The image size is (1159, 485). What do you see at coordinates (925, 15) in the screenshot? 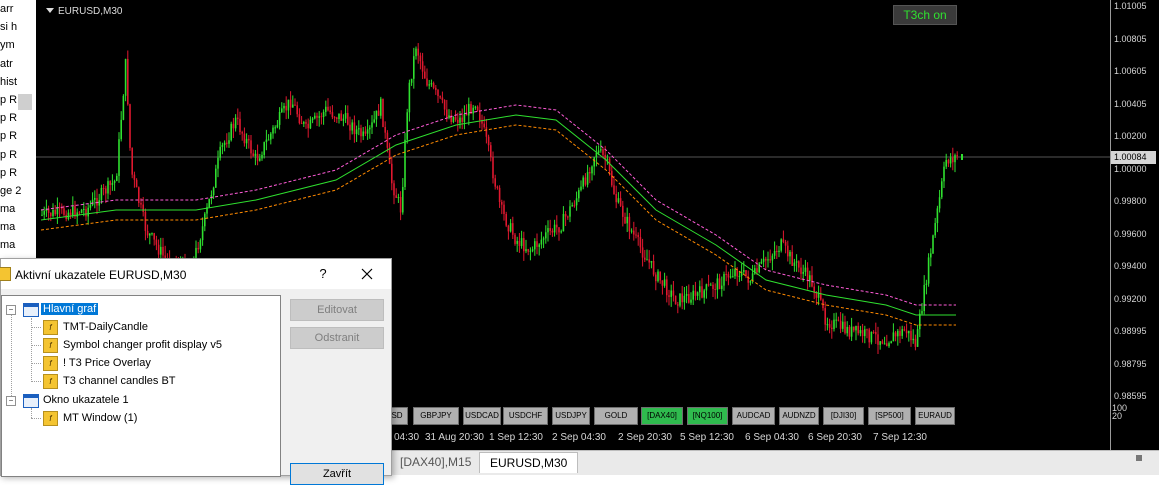
I see `t3-channel-toggle-button: T3ch on` at bounding box center [925, 15].